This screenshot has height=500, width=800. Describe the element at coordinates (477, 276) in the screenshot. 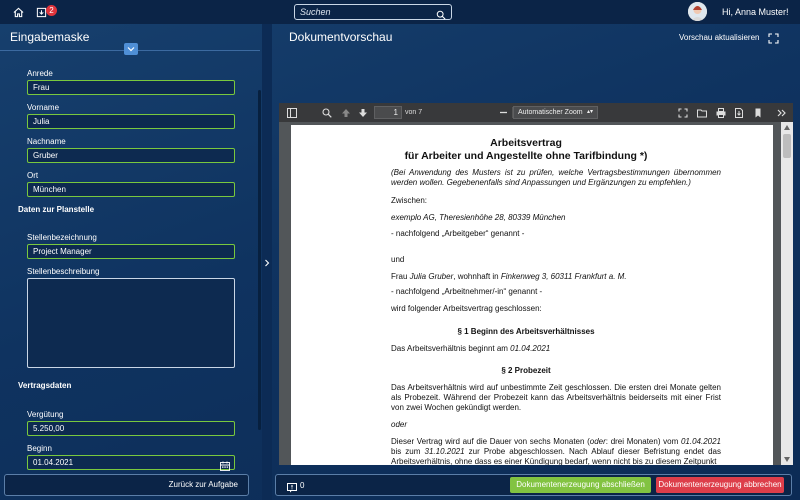

I see `doc-employee-mid: , wohnhaft in` at that location.